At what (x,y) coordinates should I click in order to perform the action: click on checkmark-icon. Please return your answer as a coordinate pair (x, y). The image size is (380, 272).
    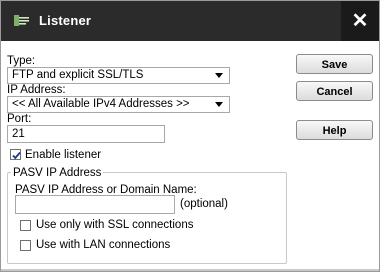
    Looking at the image, I should click on (16, 155).